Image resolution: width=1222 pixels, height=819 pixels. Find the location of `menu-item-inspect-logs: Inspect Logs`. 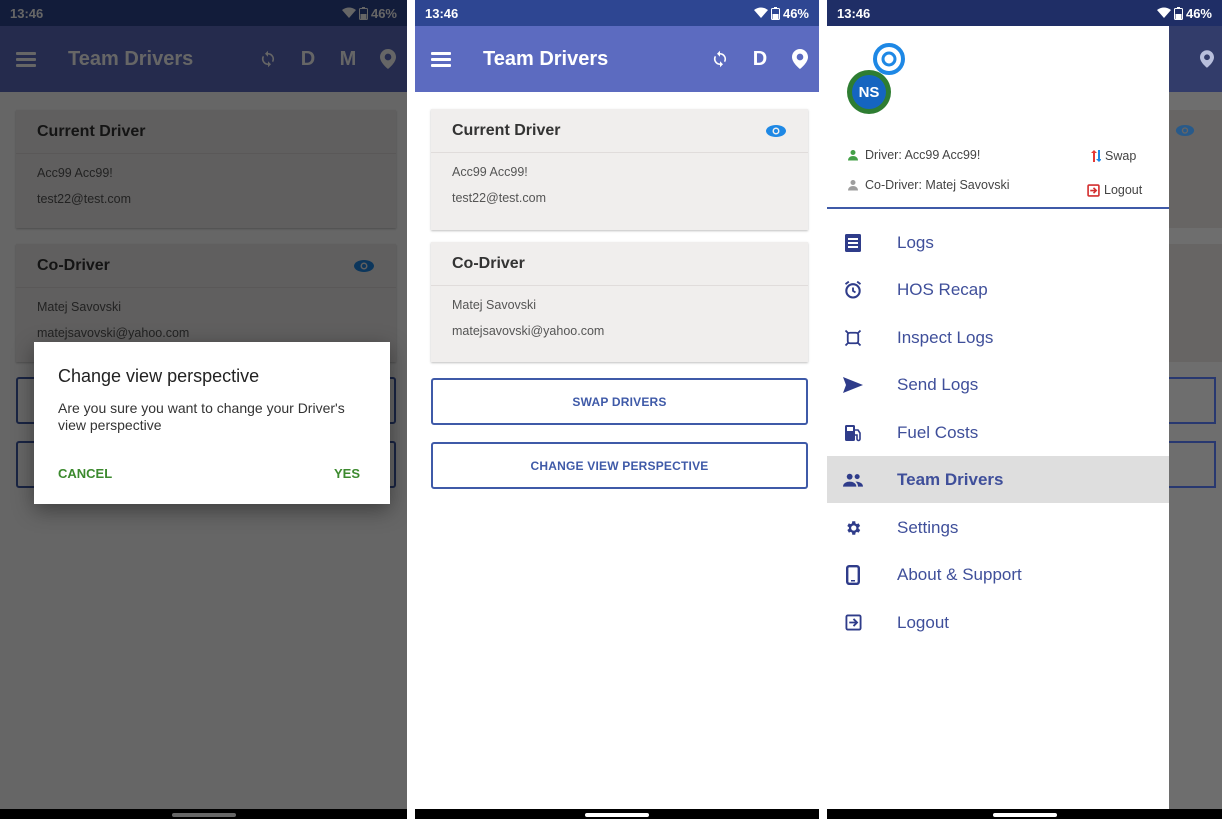

menu-item-inspect-logs: Inspect Logs is located at coordinates (998, 337).